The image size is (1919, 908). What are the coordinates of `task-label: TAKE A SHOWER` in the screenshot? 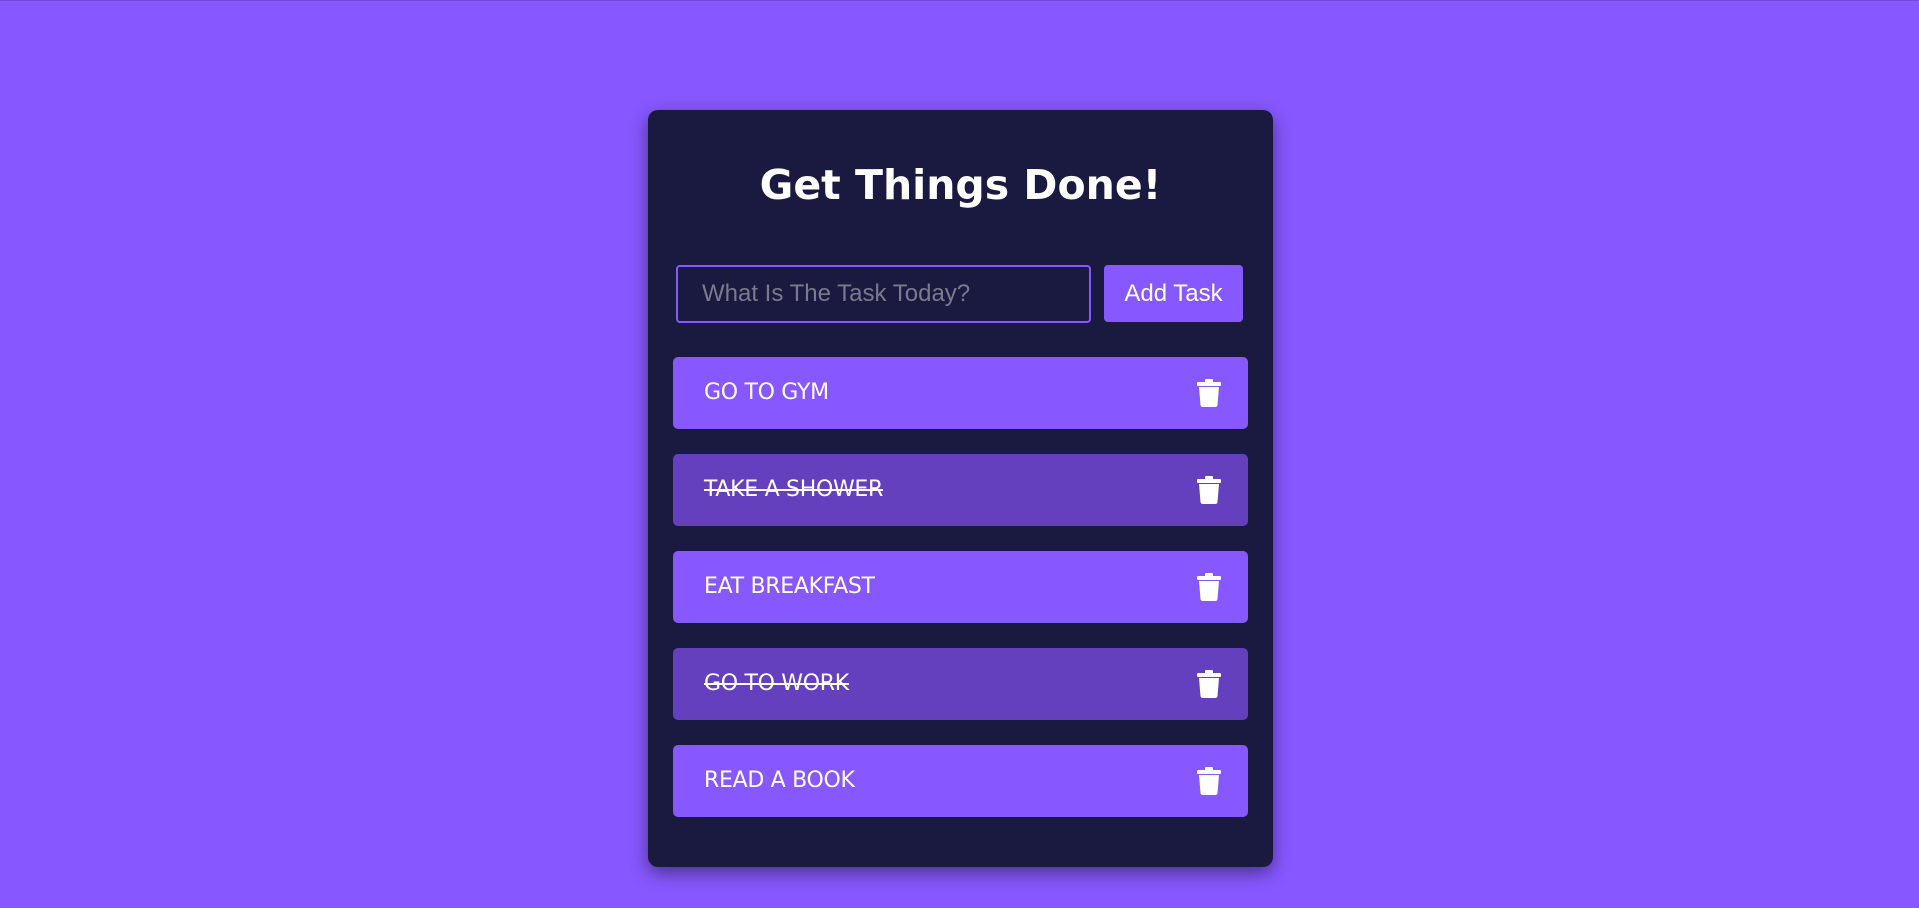 It's located at (793, 490).